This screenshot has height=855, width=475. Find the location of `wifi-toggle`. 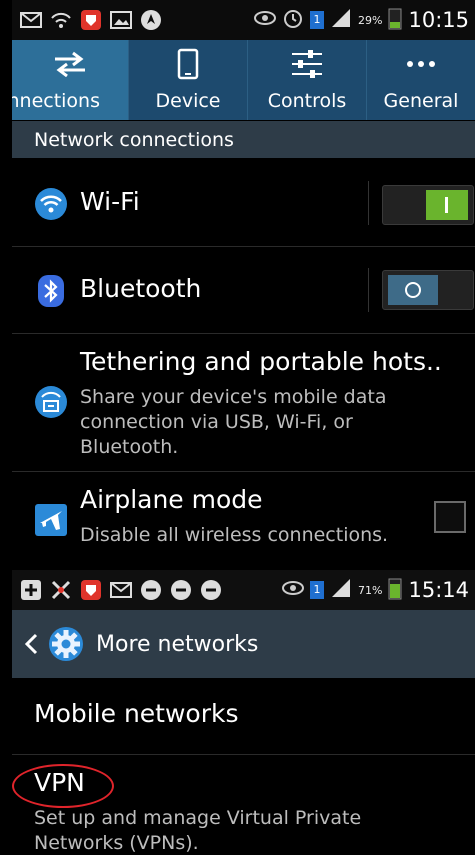

wifi-toggle is located at coordinates (428, 205).